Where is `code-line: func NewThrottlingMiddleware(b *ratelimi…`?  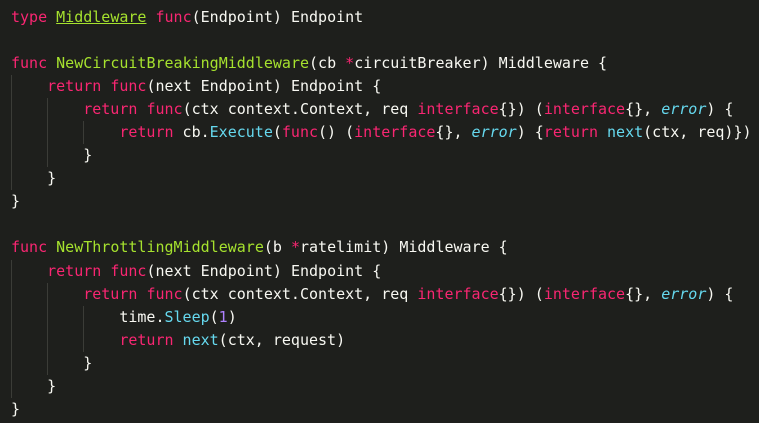 code-line: func NewThrottlingMiddleware(b *ratelimi… is located at coordinates (385, 247).